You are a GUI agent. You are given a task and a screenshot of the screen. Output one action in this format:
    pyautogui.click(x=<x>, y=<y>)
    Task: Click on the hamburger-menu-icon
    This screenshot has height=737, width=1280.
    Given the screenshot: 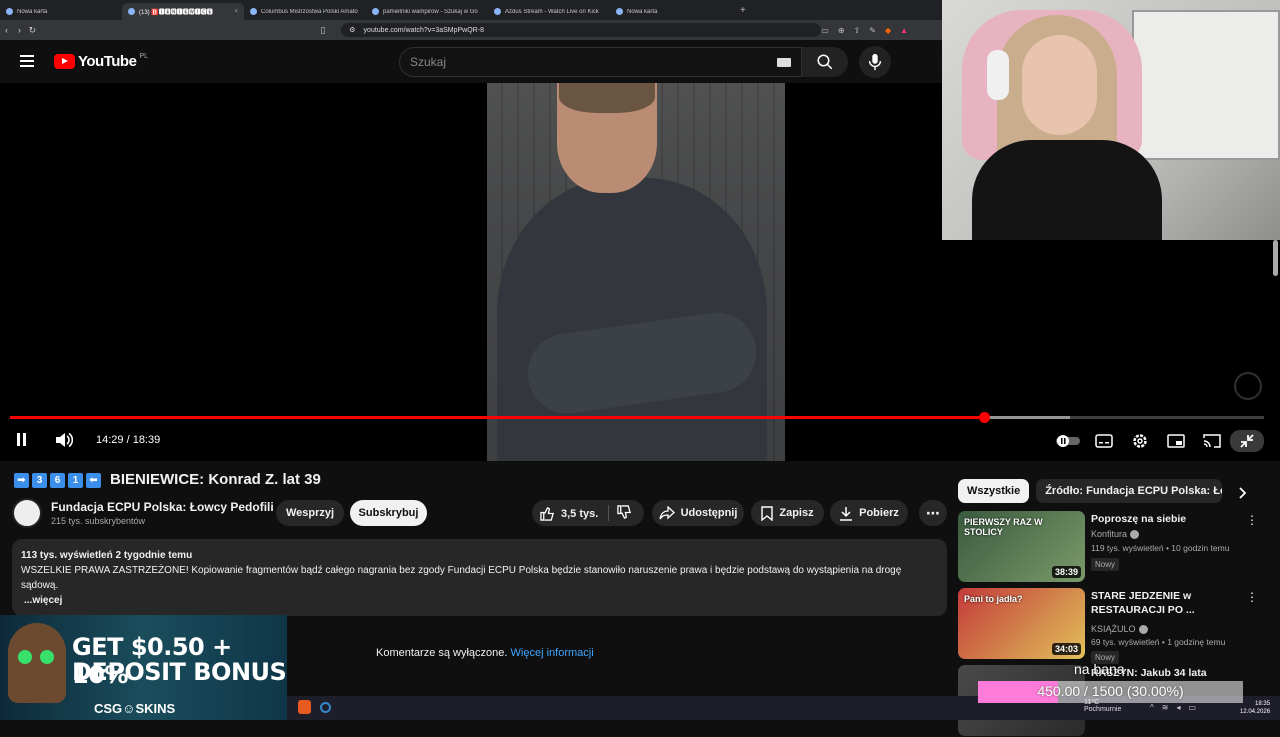 What is the action you would take?
    pyautogui.click(x=27, y=61)
    